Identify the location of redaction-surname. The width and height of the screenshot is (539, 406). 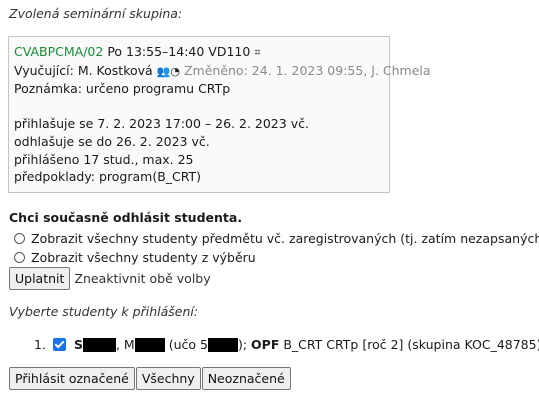
(99, 344).